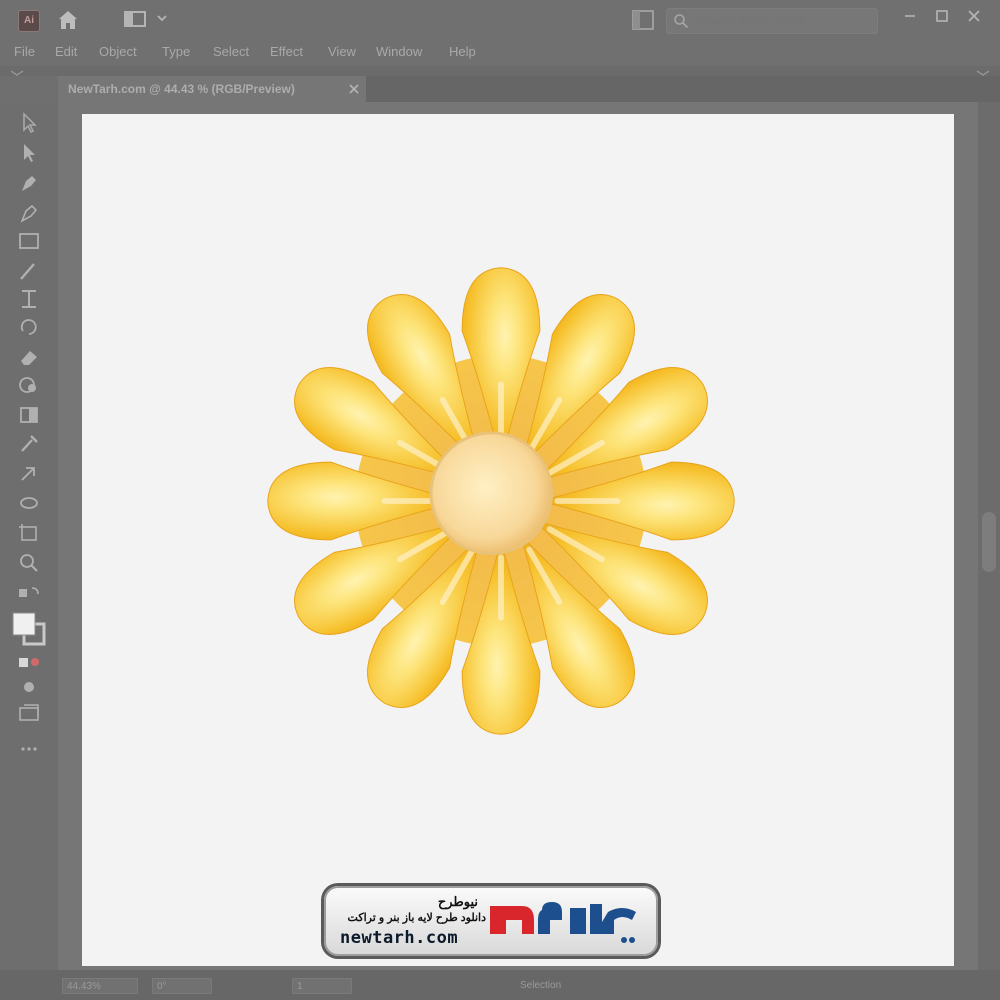 This screenshot has height=1000, width=1000. Describe the element at coordinates (29, 473) in the screenshot. I see `blend-tool-icon` at that location.